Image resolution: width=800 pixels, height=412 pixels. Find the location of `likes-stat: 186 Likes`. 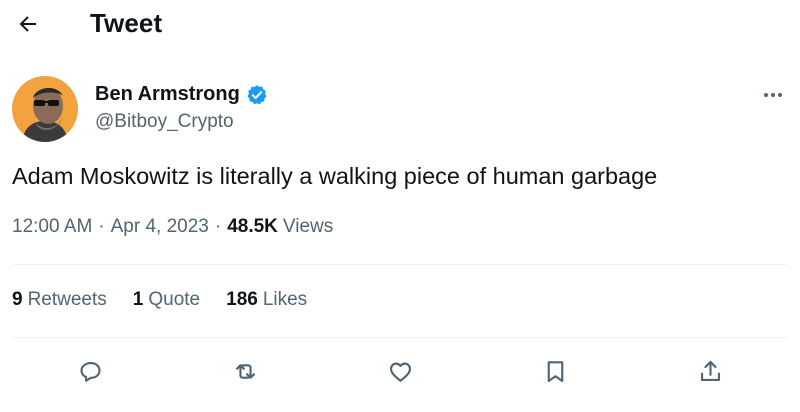

likes-stat: 186 Likes is located at coordinates (266, 300).